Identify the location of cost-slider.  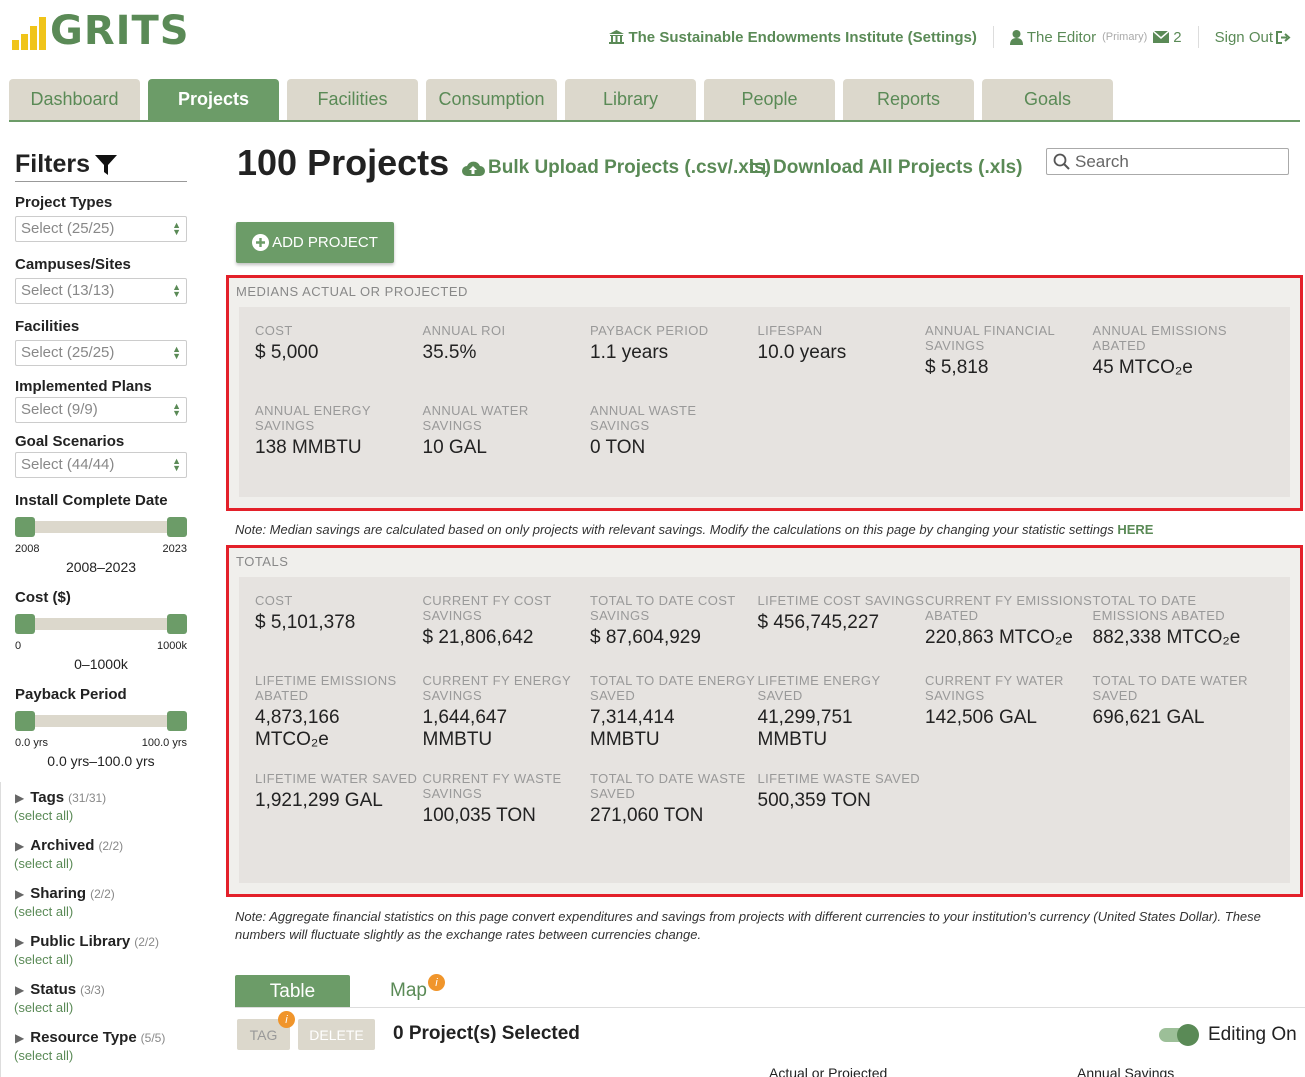
(101, 624).